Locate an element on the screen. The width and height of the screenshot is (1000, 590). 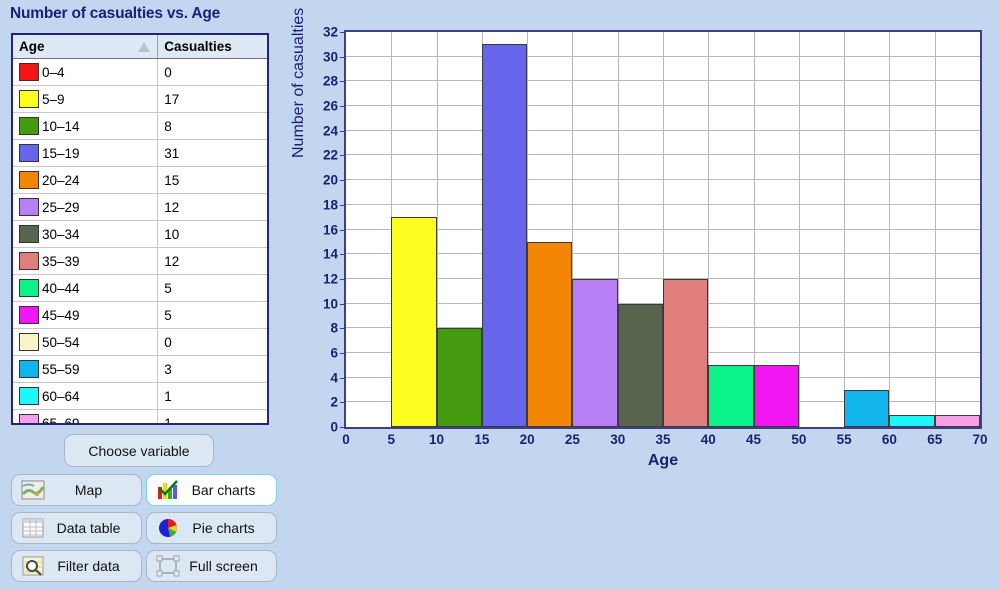
table-cell-age-label: 65–69 is located at coordinates (61, 420).